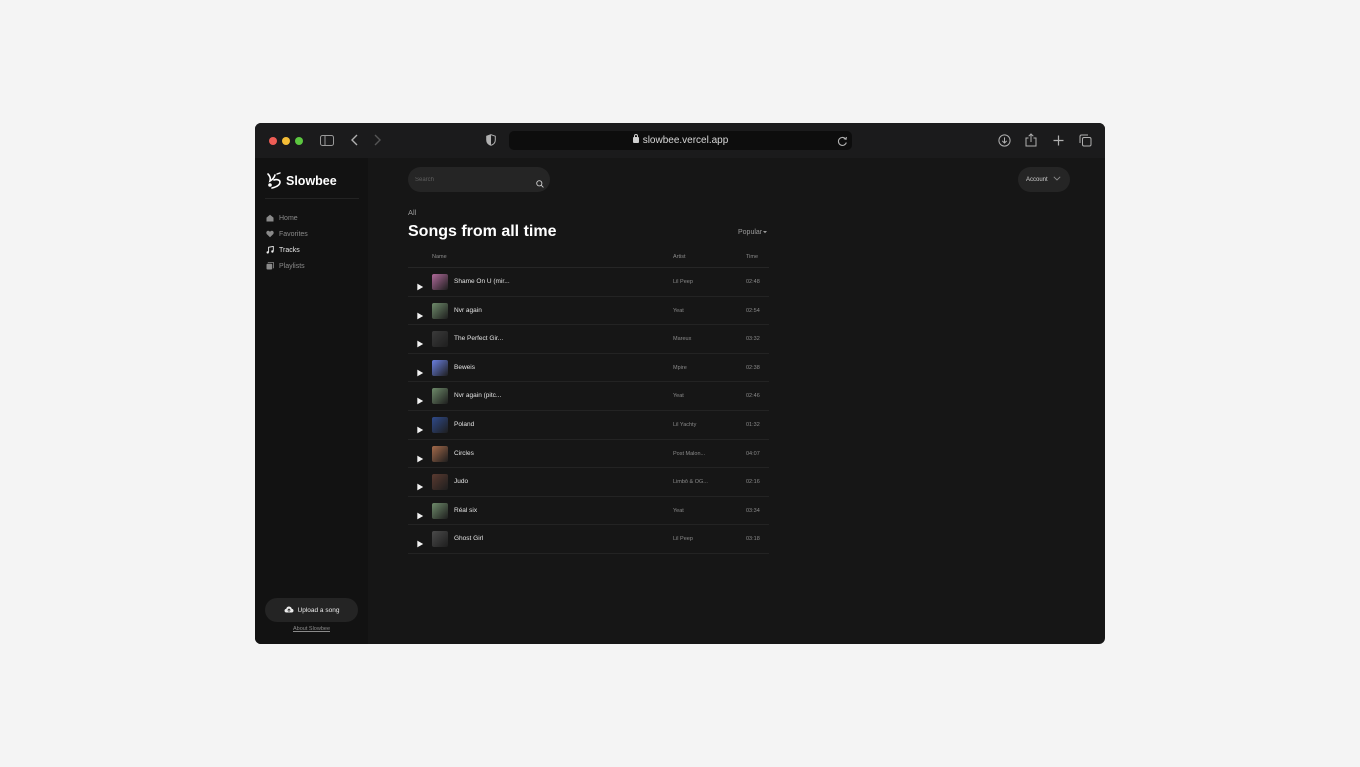 The image size is (1360, 767). What do you see at coordinates (588, 425) in the screenshot?
I see `table-row: Poland Lil Yachty 01:32` at bounding box center [588, 425].